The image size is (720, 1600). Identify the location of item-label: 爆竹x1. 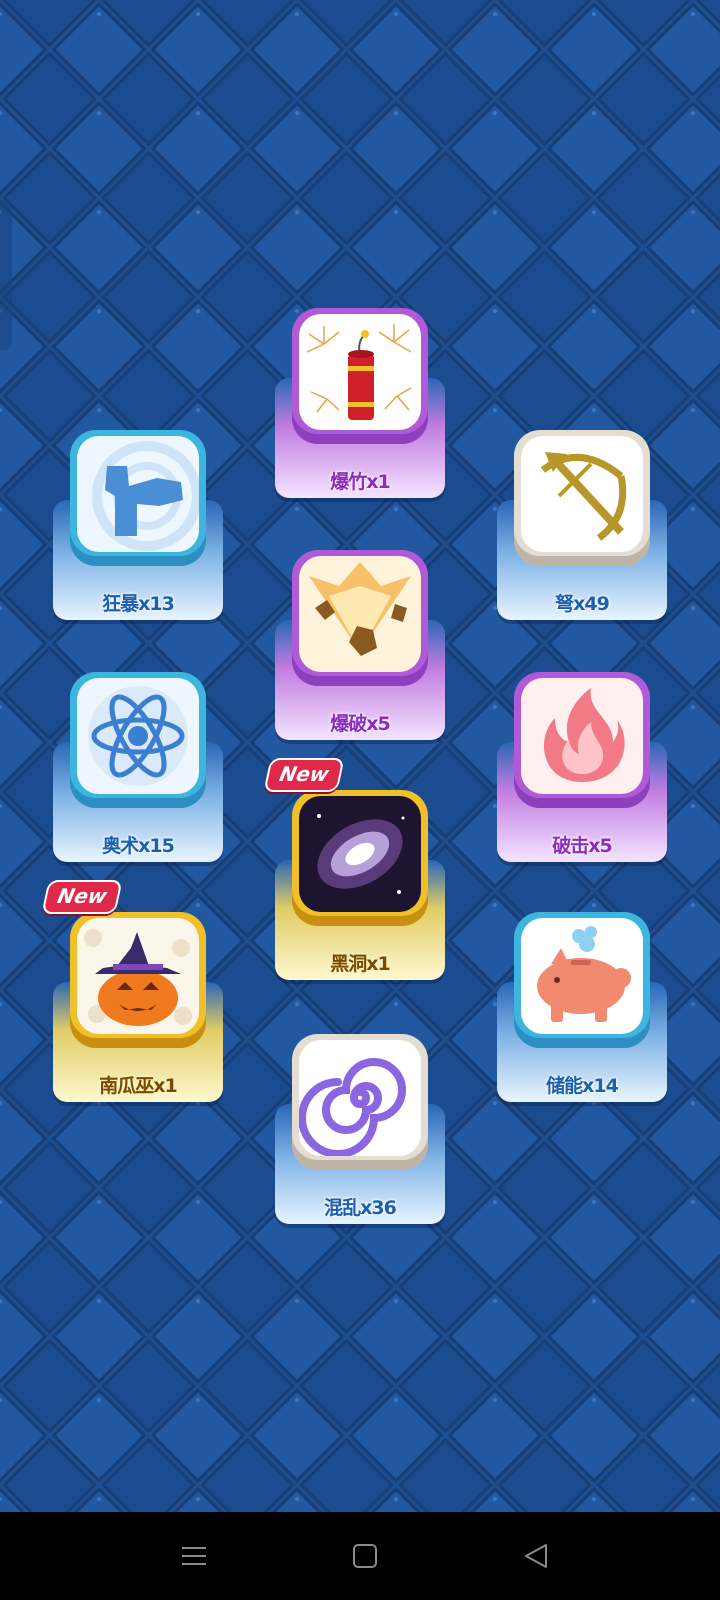
(360, 482).